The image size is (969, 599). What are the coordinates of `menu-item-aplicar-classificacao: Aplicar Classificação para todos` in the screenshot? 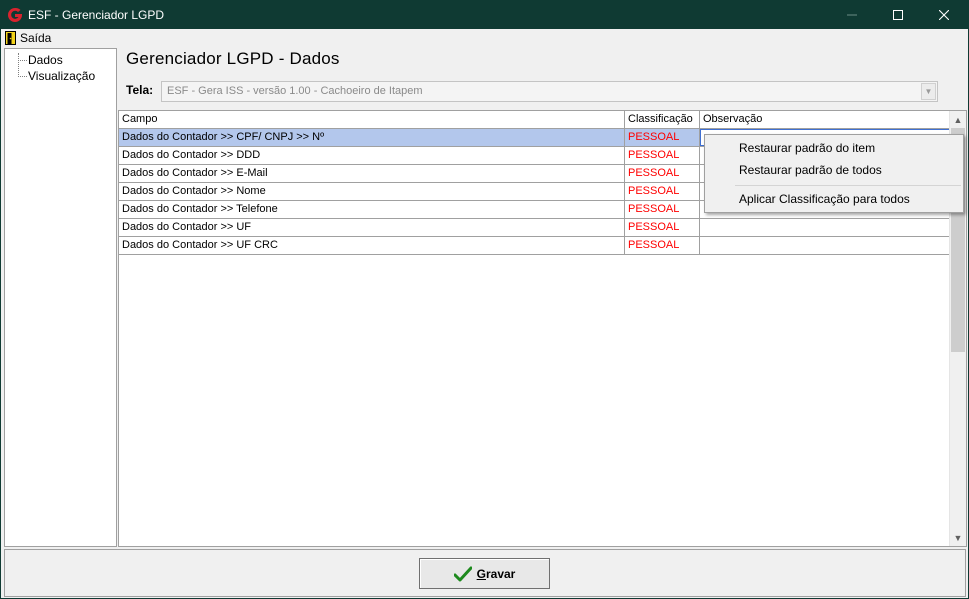 It's located at (824, 199).